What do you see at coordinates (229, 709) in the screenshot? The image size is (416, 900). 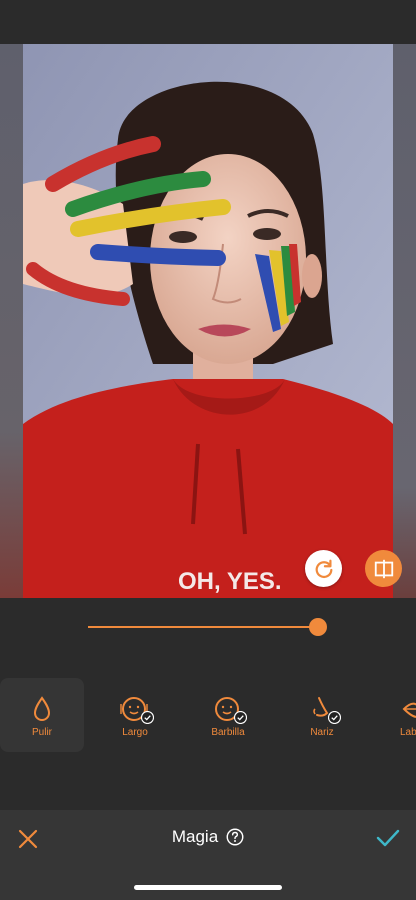 I see `face-chin-icon` at bounding box center [229, 709].